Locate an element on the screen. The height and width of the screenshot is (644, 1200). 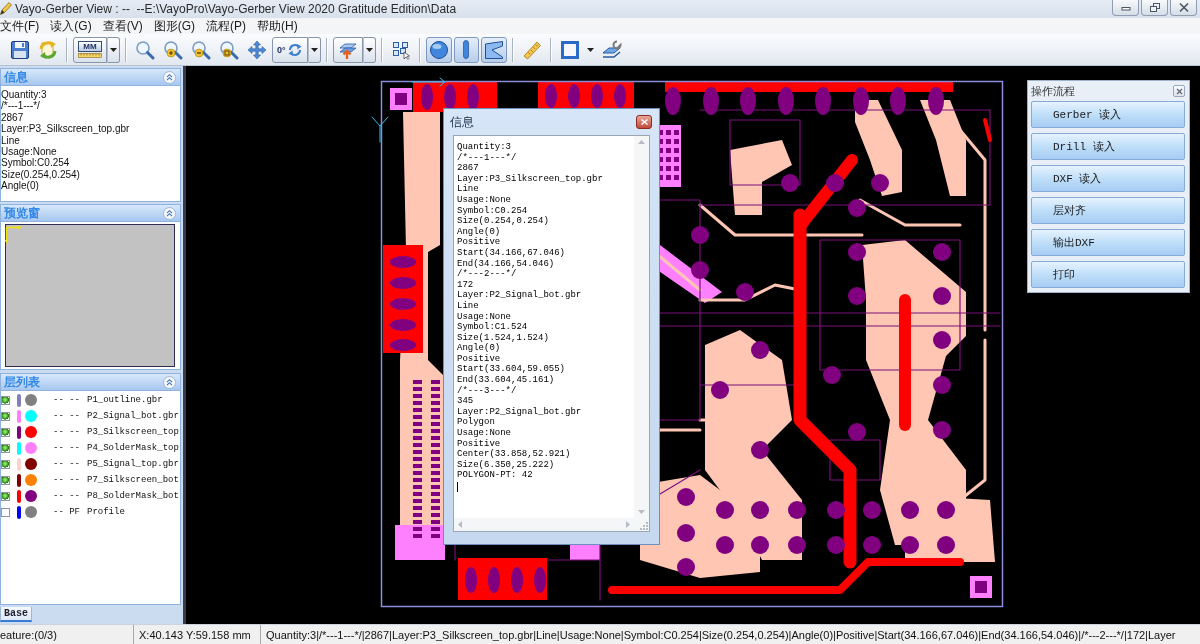
workflow-button: Gerber 读入 is located at coordinates (1108, 114).